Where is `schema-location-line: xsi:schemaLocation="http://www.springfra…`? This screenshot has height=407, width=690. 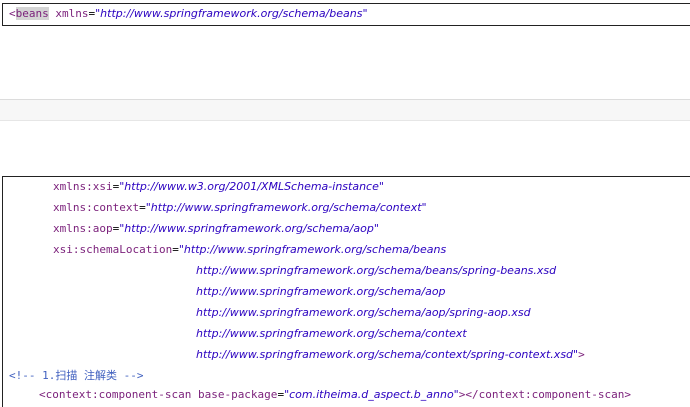 schema-location-line: xsi:schemaLocation="http://www.springfra… is located at coordinates (249, 250).